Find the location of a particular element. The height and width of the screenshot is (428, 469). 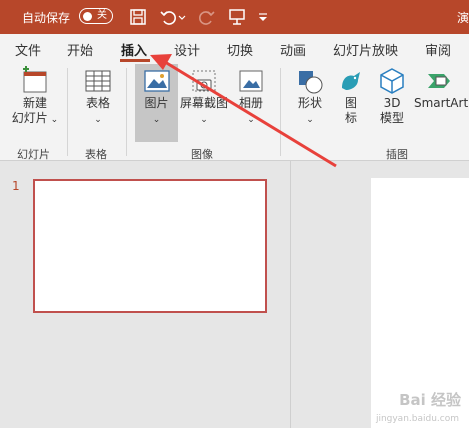

watermark-url: jingyan.baidu.com is located at coordinates (417, 419).